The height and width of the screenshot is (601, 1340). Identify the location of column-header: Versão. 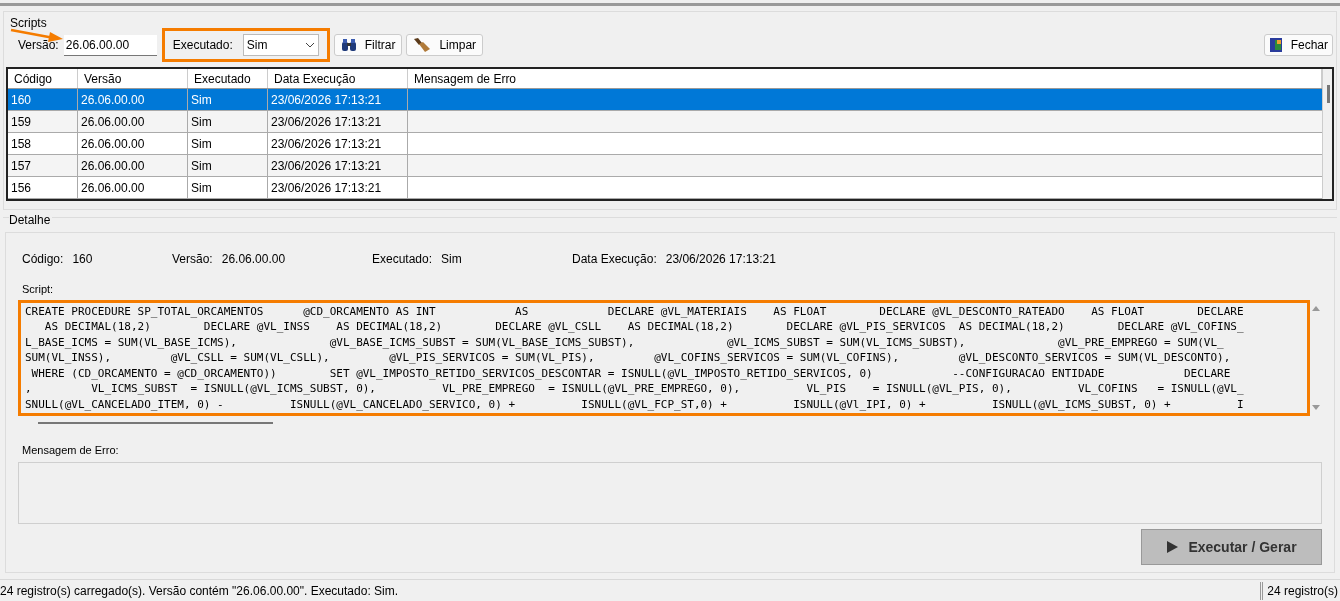
(133, 78).